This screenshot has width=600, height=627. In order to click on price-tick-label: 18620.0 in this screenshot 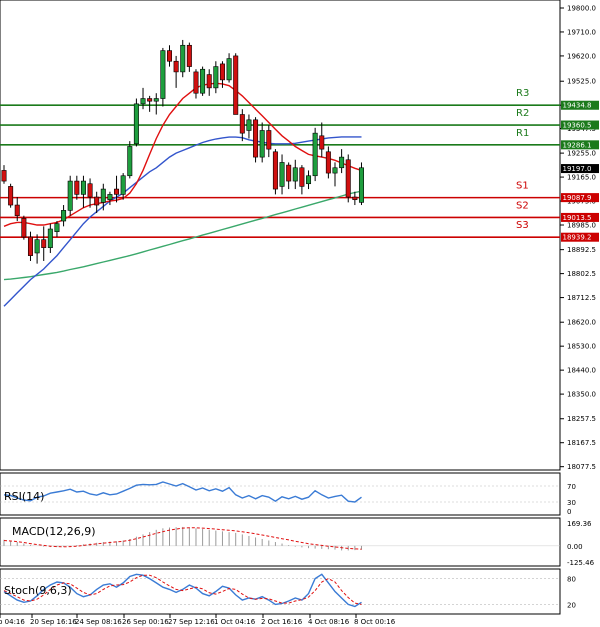, I will do `click(581, 323)`.